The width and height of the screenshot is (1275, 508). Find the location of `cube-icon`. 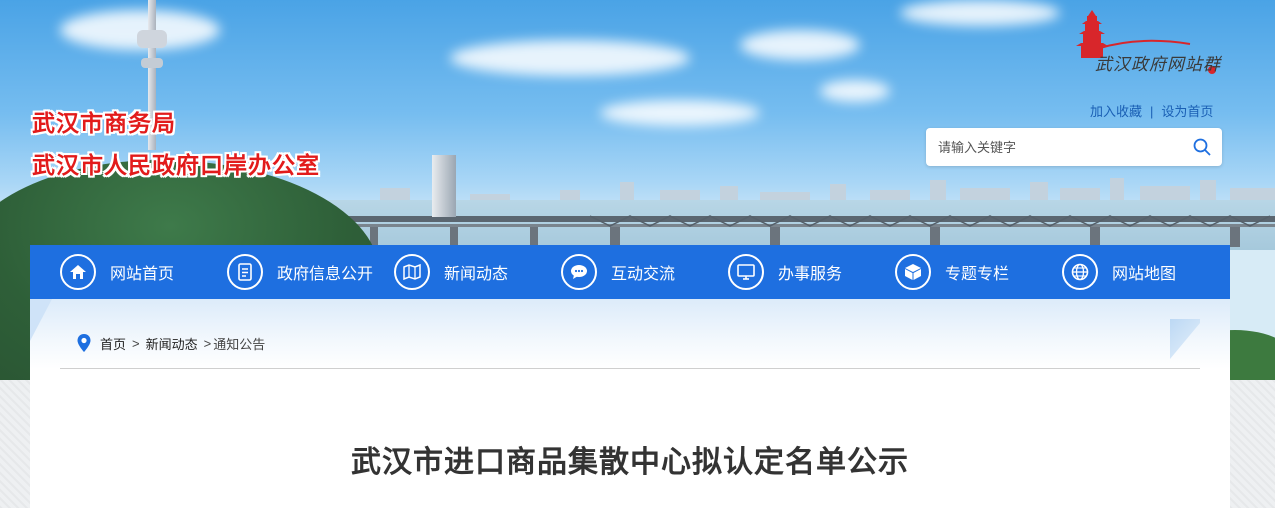

cube-icon is located at coordinates (913, 272).